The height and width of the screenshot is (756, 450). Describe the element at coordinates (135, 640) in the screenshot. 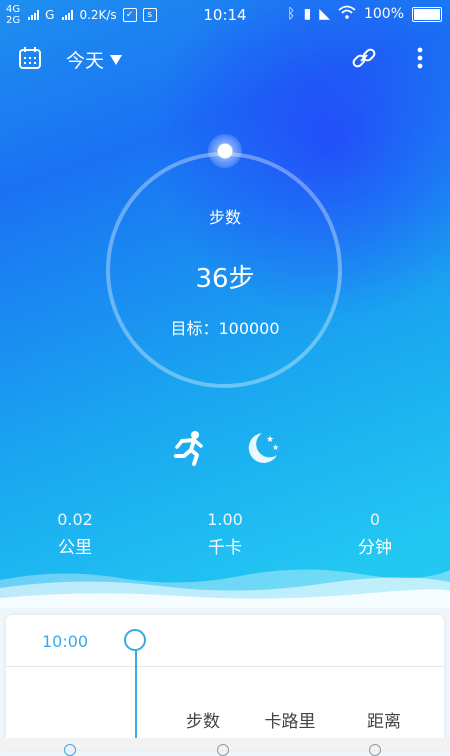

I see `timeline-node` at that location.